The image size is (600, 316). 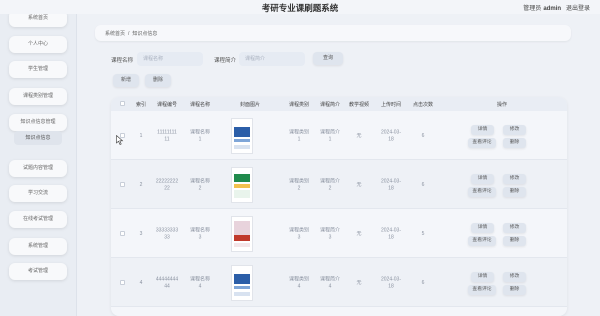 I want to click on logout-link: 退出登录, so click(x=578, y=9).